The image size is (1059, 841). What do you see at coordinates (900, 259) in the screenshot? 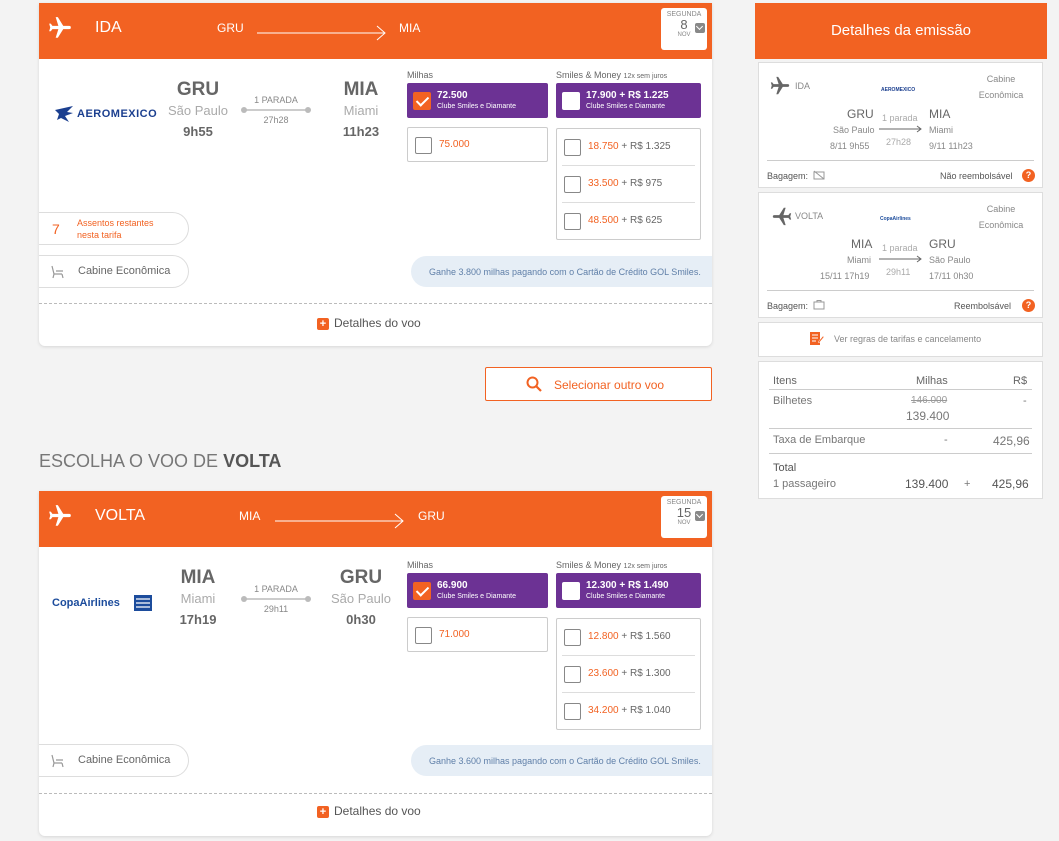
I see `route-arrow-icon` at bounding box center [900, 259].